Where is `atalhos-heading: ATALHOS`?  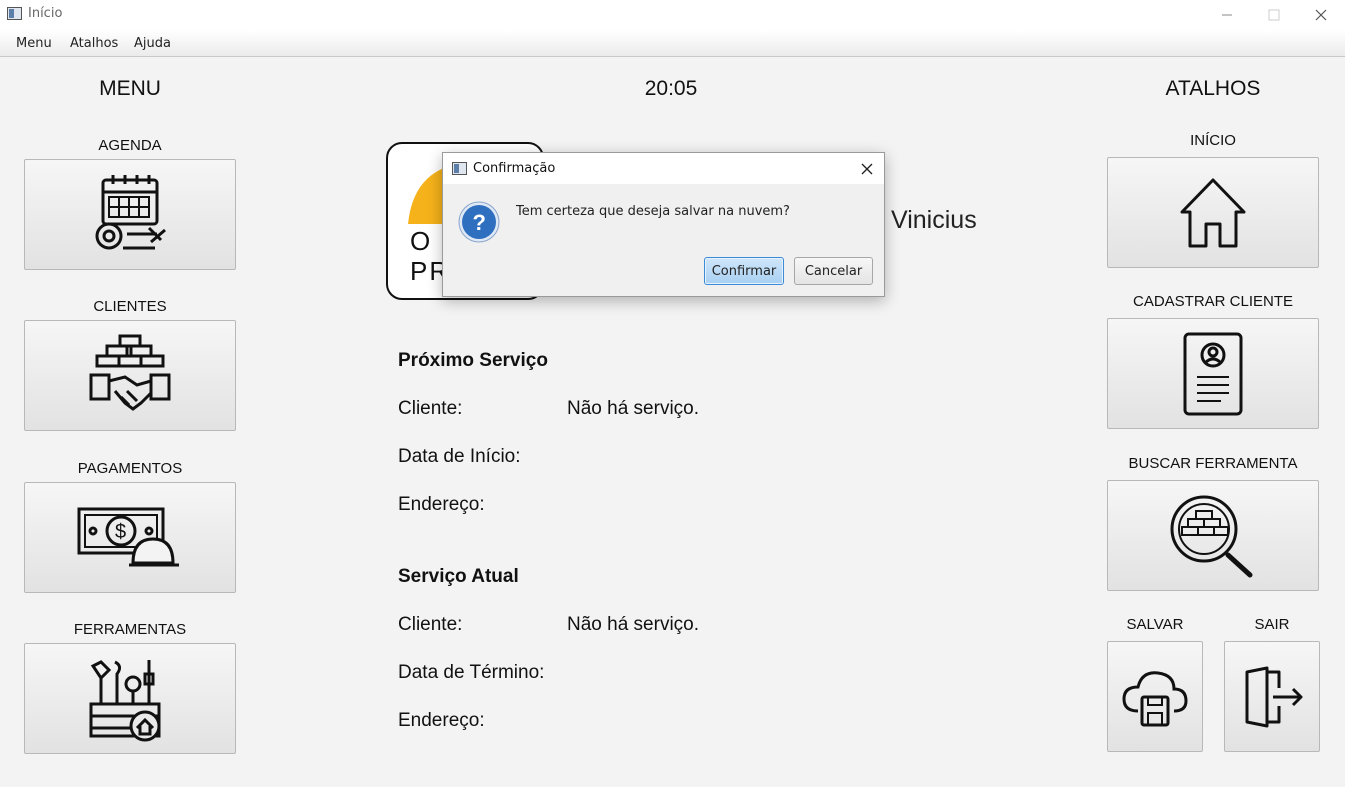
atalhos-heading: ATALHOS is located at coordinates (1213, 88).